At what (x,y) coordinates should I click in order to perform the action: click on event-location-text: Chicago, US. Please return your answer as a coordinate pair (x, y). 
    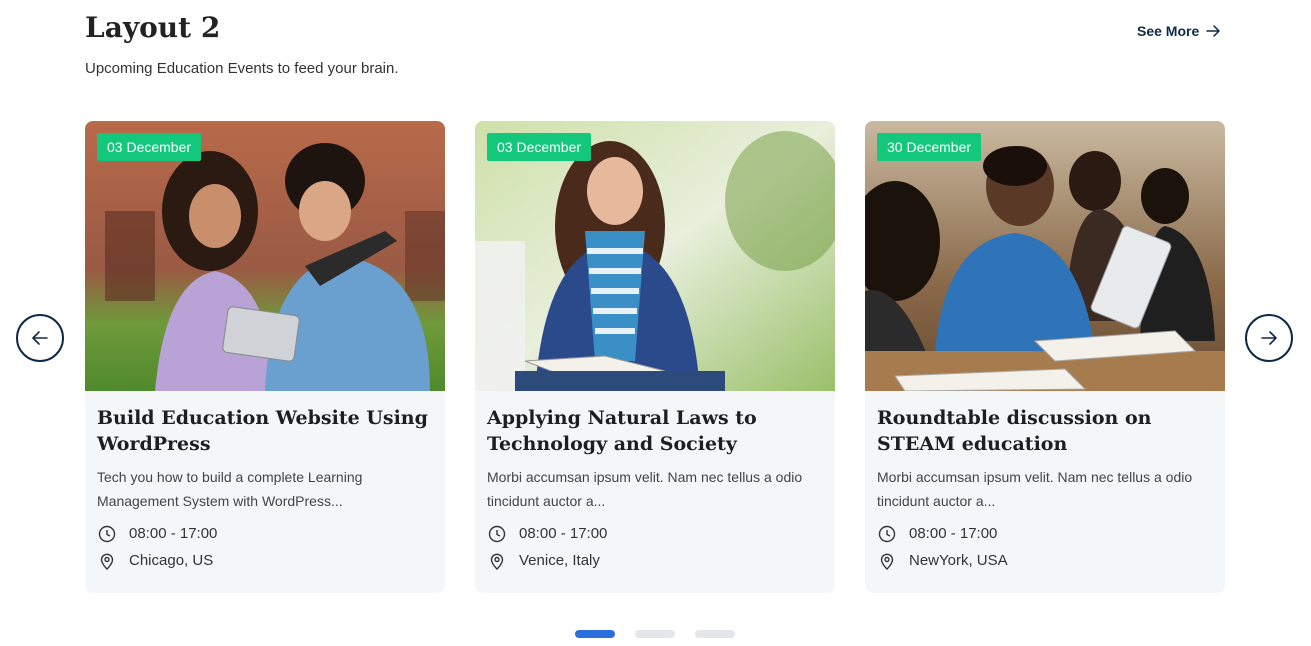
    Looking at the image, I should click on (171, 560).